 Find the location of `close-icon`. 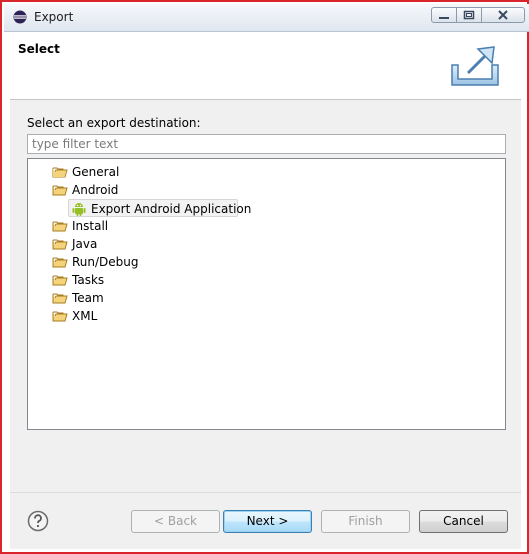

close-icon is located at coordinates (503, 15).